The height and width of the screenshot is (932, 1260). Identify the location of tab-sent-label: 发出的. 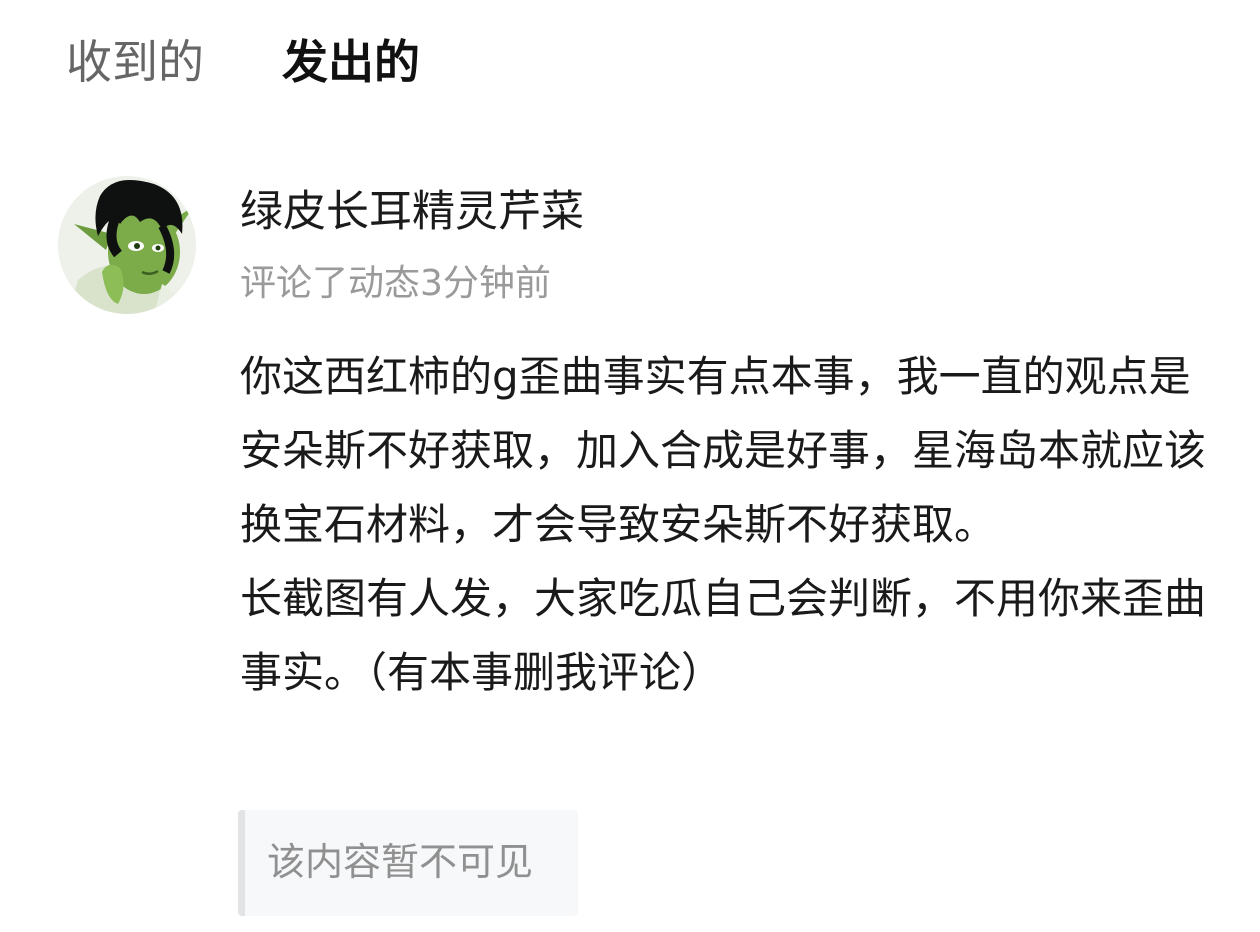
(351, 62).